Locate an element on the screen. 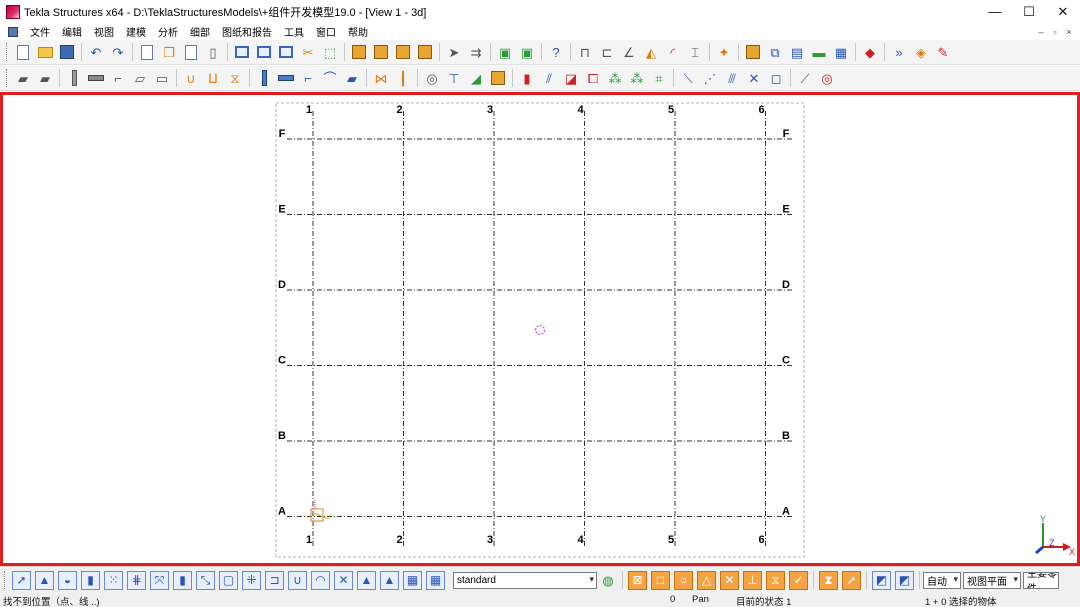 Image resolution: width=1080 pixels, height=607 pixels. concrete-pad-icon: ▰ is located at coordinates (23, 78).